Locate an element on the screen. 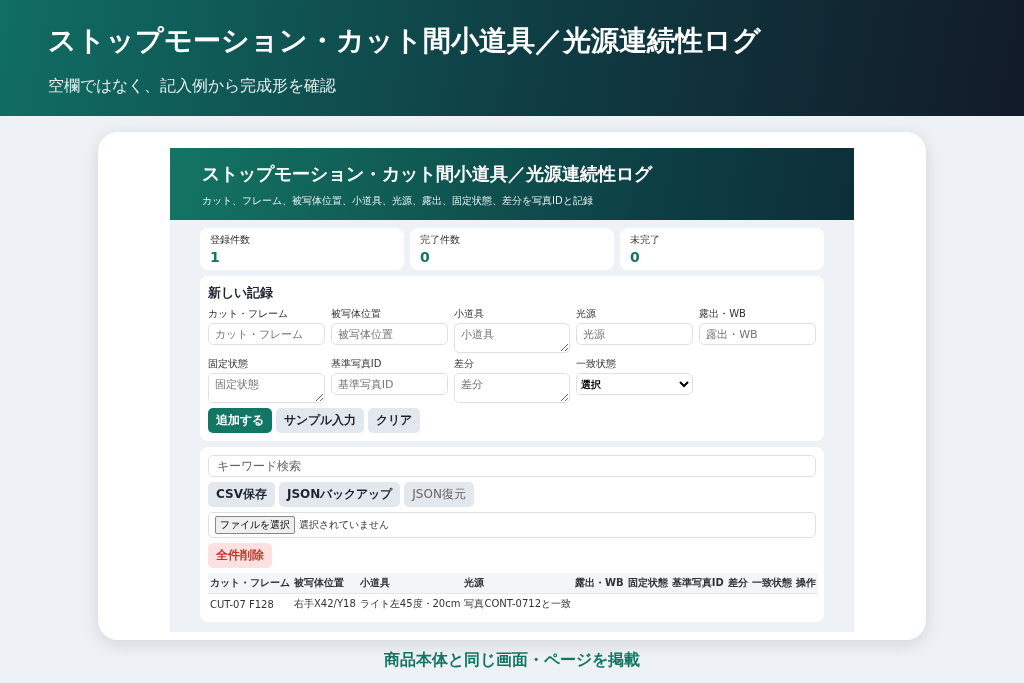  caption: 商品本体と同じ画面・ページを掲載 is located at coordinates (512, 660).